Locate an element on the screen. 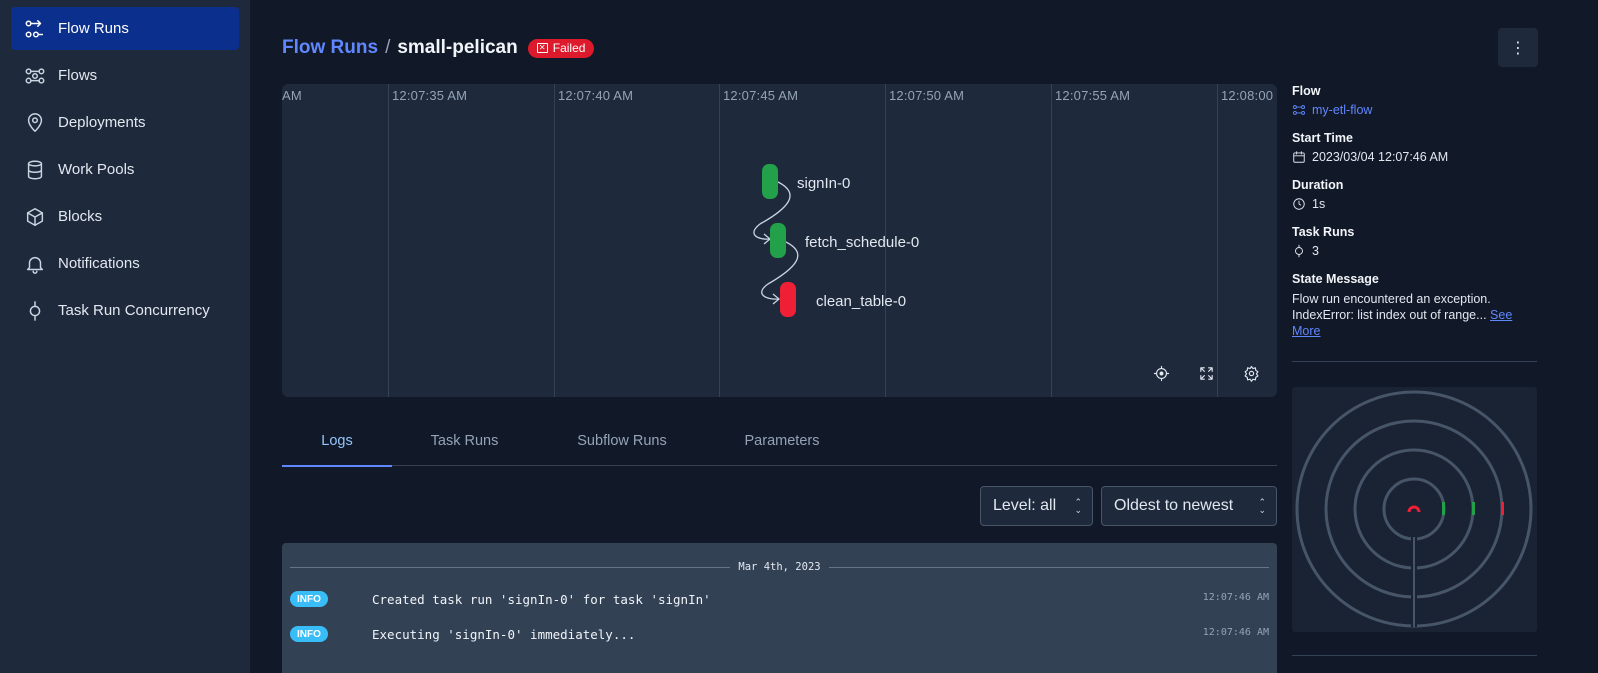 This screenshot has height=673, width=1598. task-runs-count: 3 is located at coordinates (1315, 251).